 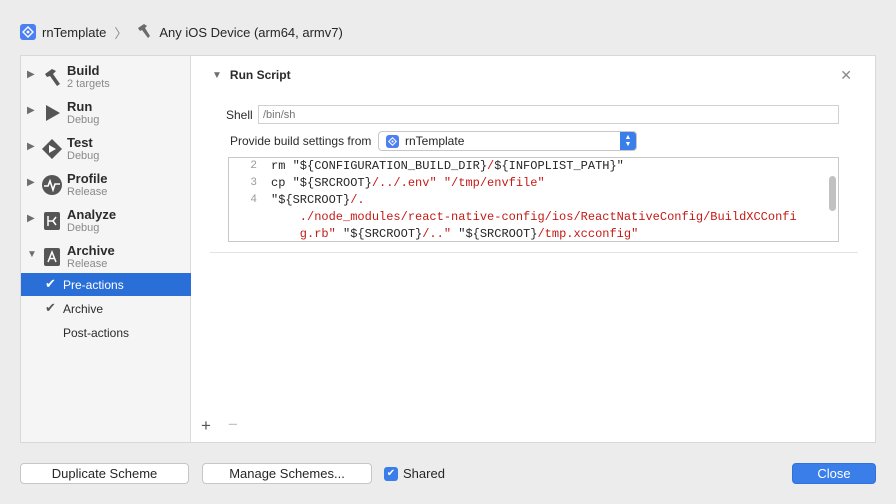 What do you see at coordinates (253, 200) in the screenshot?
I see `line-number: 4` at bounding box center [253, 200].